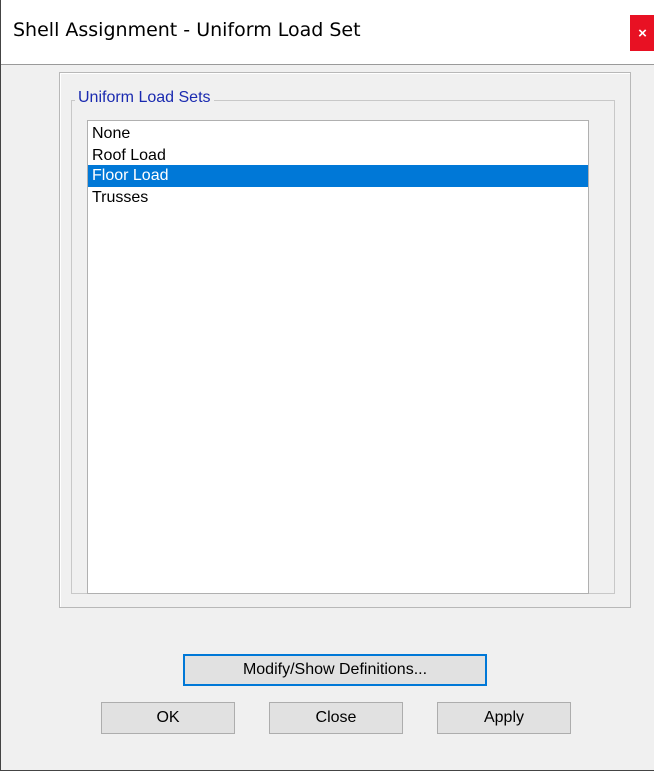  Describe the element at coordinates (336, 718) in the screenshot. I see `close-button: Close` at that location.